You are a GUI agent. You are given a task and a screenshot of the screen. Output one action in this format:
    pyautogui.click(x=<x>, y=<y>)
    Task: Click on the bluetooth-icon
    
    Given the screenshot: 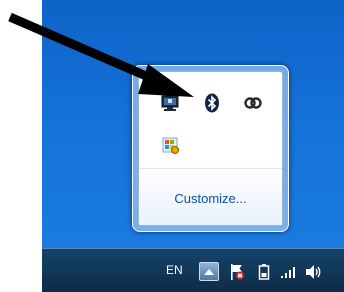 What is the action you would take?
    pyautogui.click(x=212, y=103)
    